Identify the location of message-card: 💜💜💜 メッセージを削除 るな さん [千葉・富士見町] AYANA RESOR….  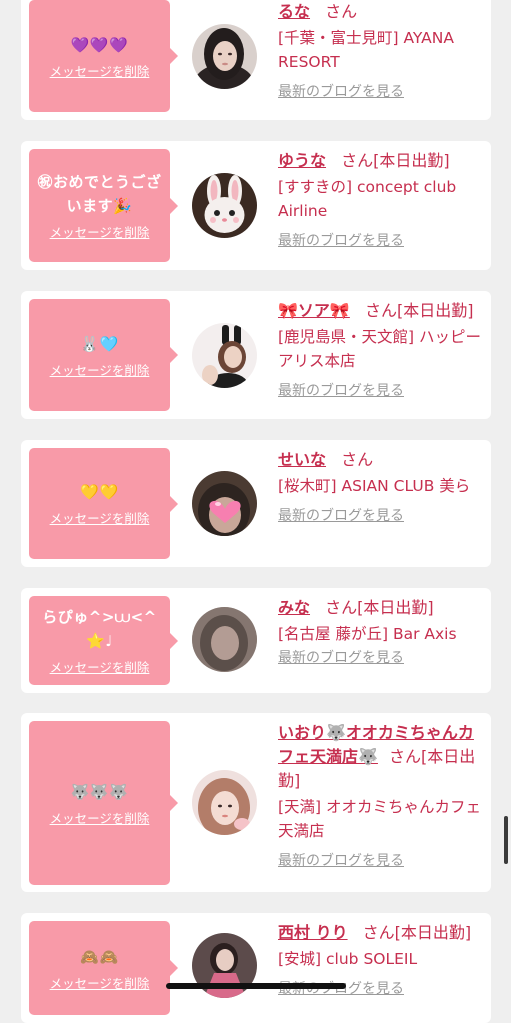
(256, 60).